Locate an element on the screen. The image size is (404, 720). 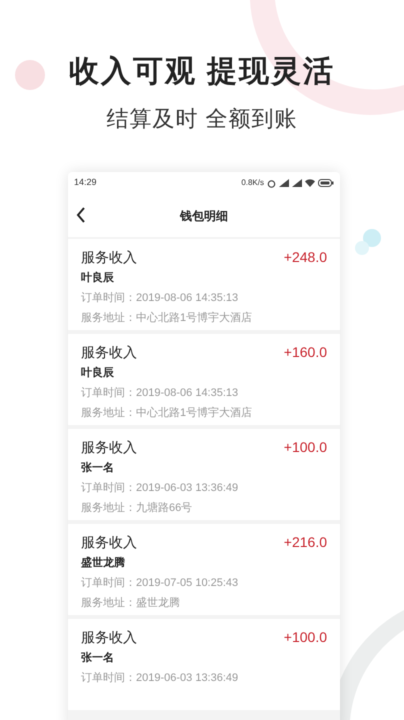
alarm-icon is located at coordinates (271, 183).